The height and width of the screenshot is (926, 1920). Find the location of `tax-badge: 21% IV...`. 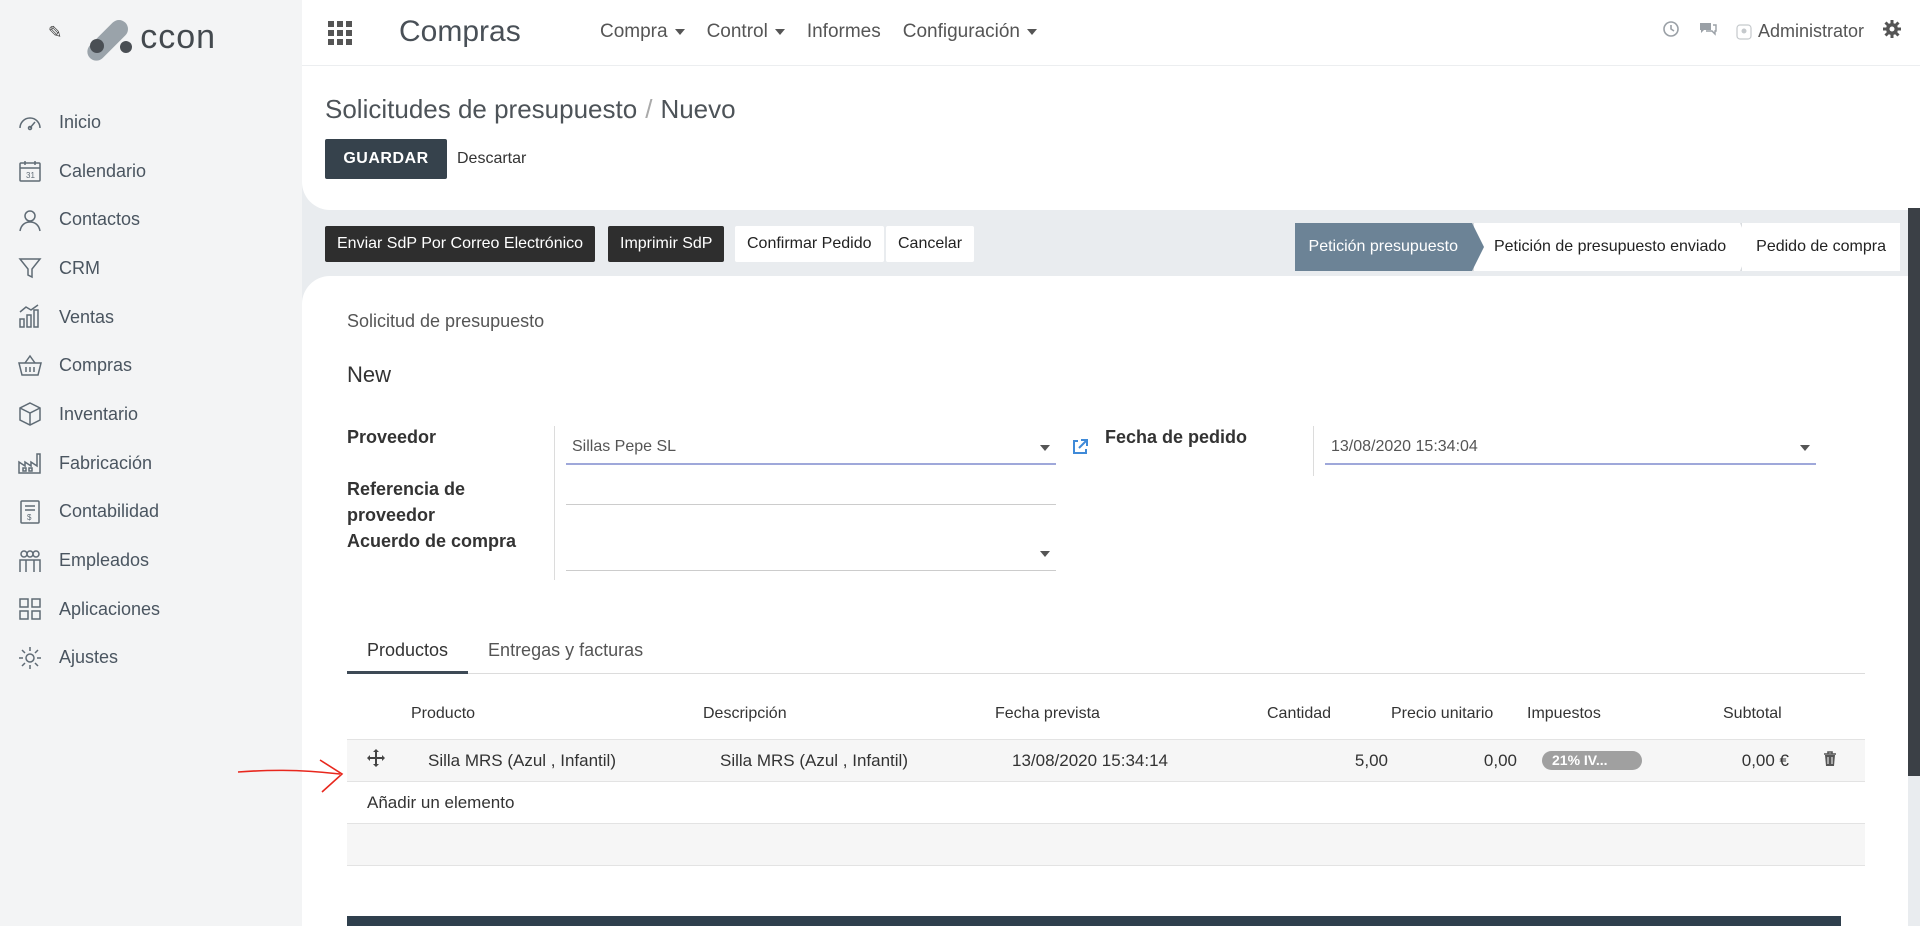

tax-badge: 21% IV... is located at coordinates (1592, 760).